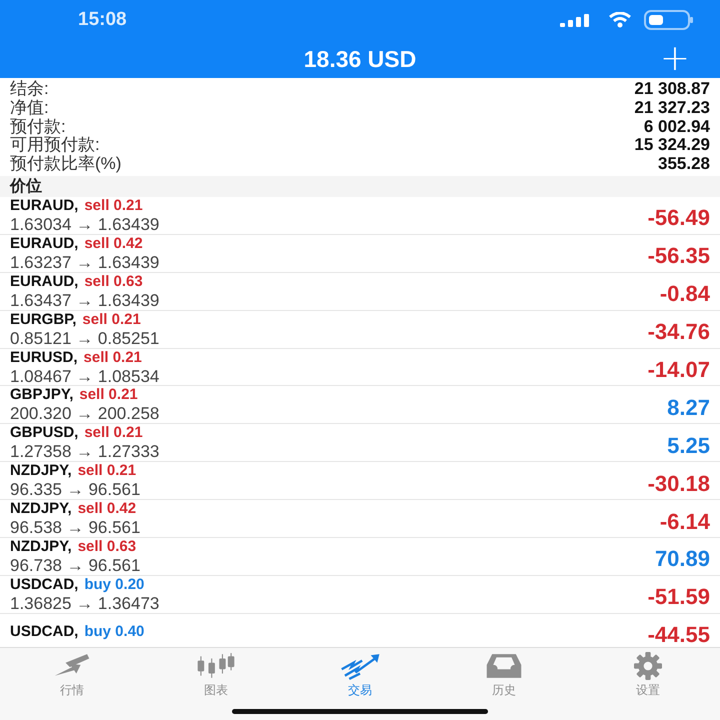  Describe the element at coordinates (672, 146) in the screenshot. I see `summary-value: 15 324.29` at that location.